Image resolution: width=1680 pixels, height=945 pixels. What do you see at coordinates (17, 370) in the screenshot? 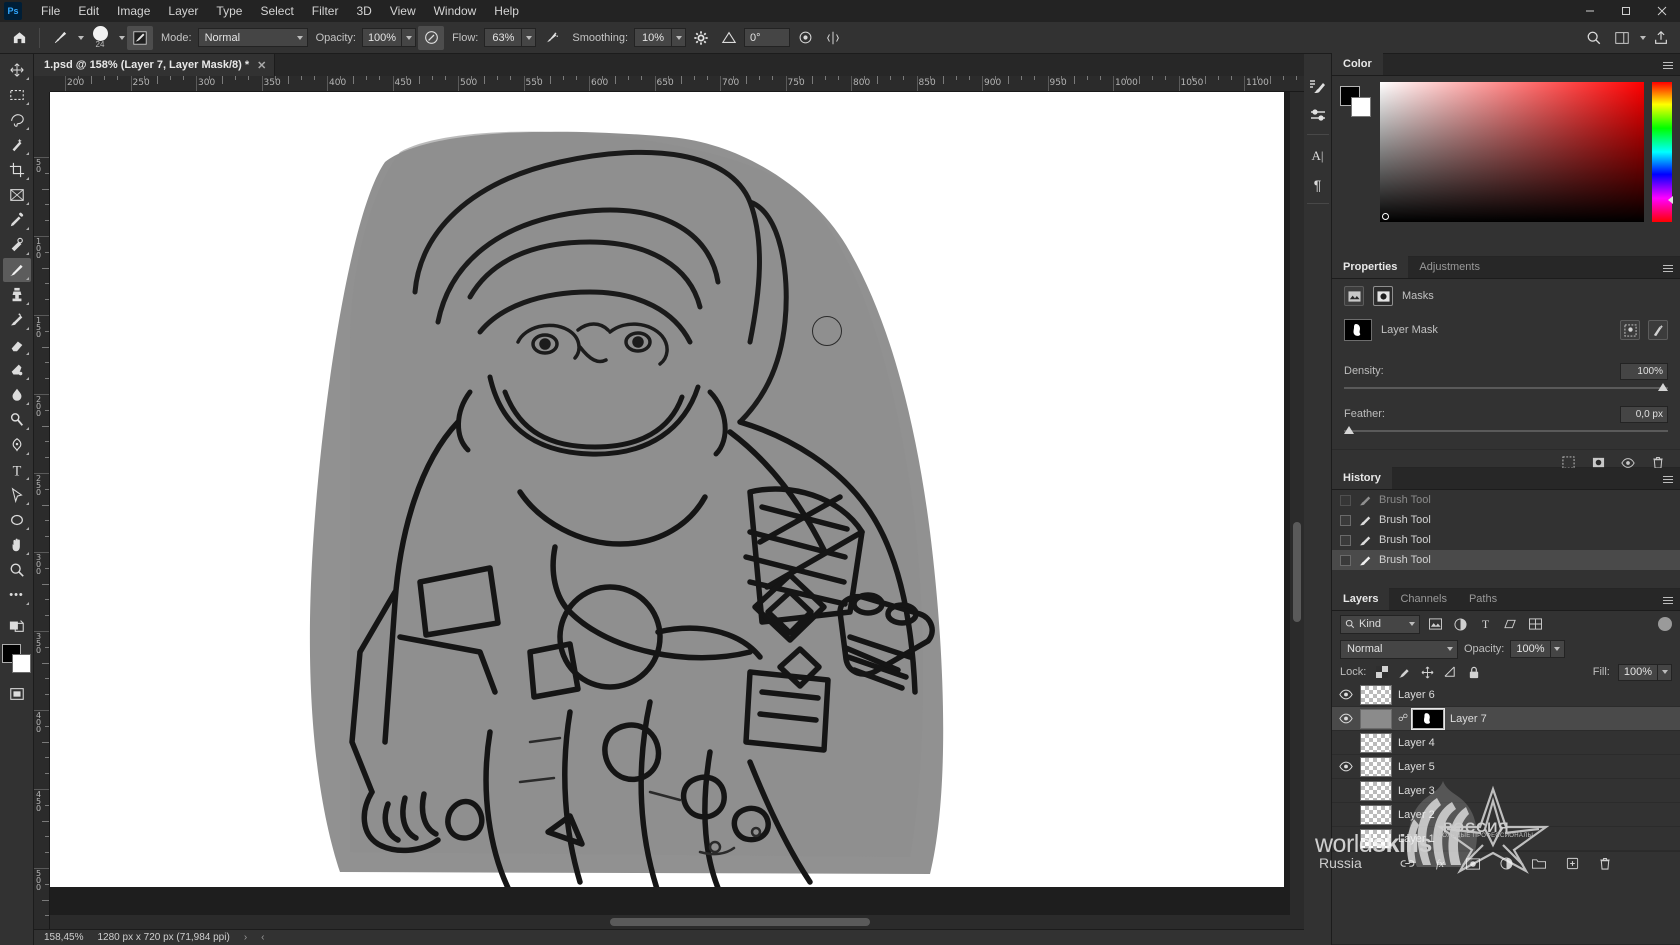
I see `gradient-tool` at bounding box center [17, 370].